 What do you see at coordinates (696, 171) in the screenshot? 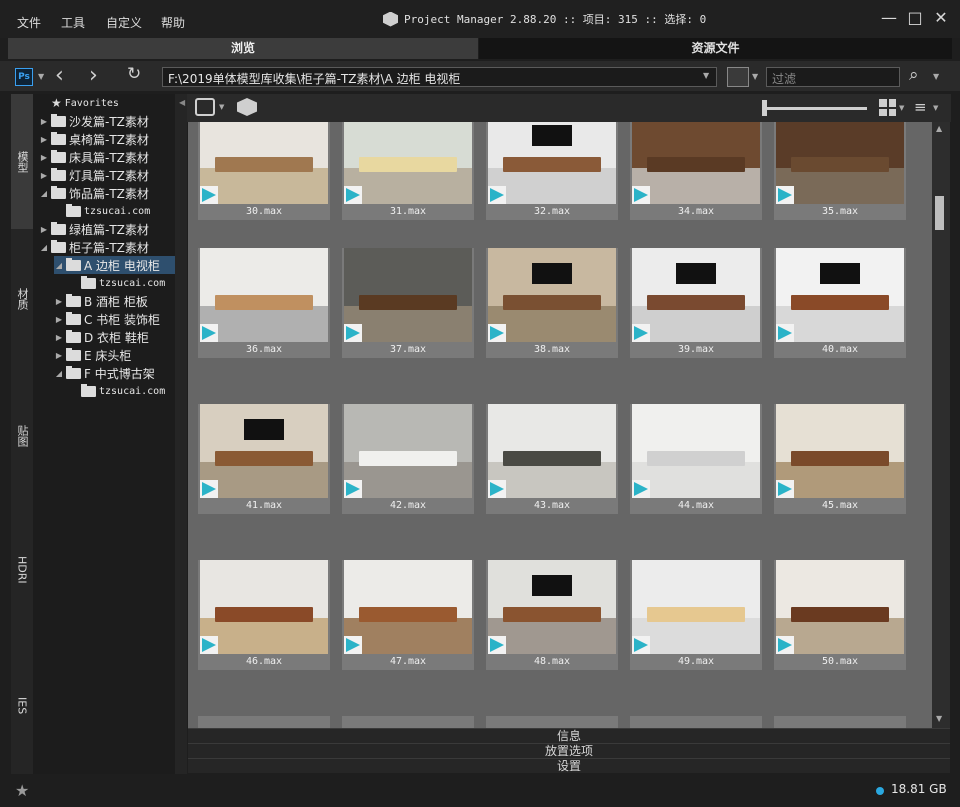
I see `model-thumbnail-card: 34.max` at bounding box center [696, 171].